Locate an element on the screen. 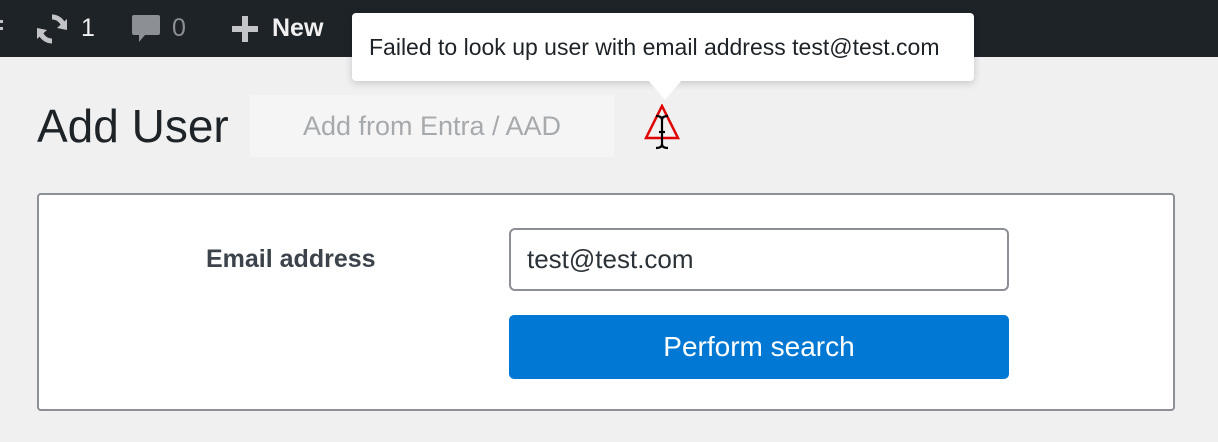 The height and width of the screenshot is (442, 1218). updates-count: 1 is located at coordinates (88, 28).